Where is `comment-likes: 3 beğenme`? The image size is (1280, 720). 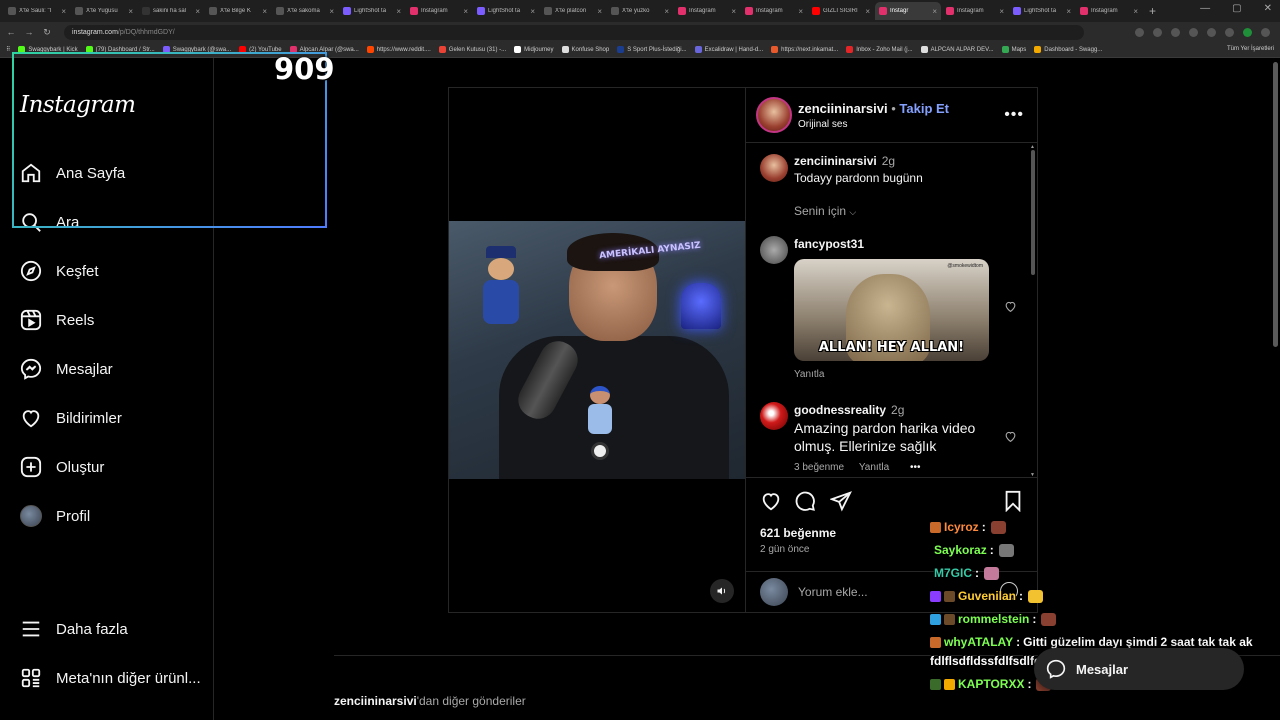 comment-likes: 3 beğenme is located at coordinates (819, 467).